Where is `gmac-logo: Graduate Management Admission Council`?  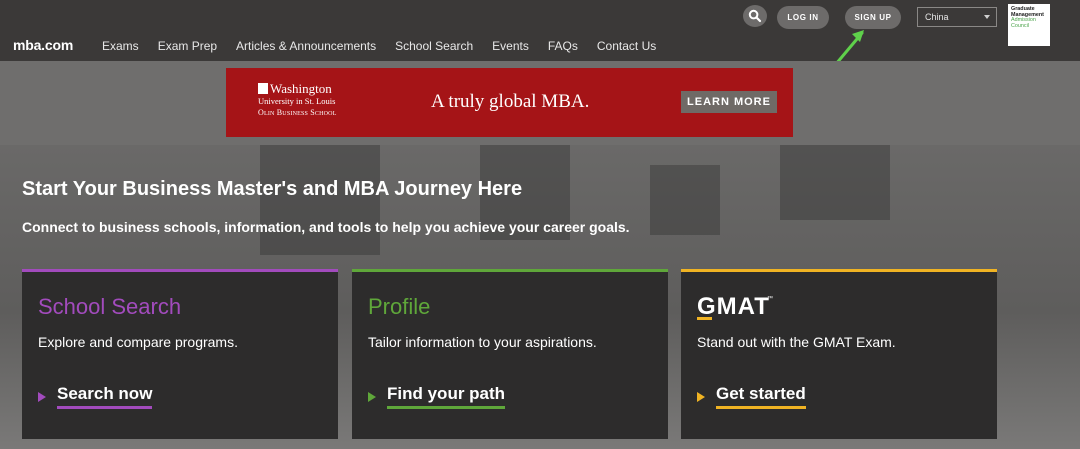
gmac-logo: Graduate Management Admission Council is located at coordinates (1029, 25).